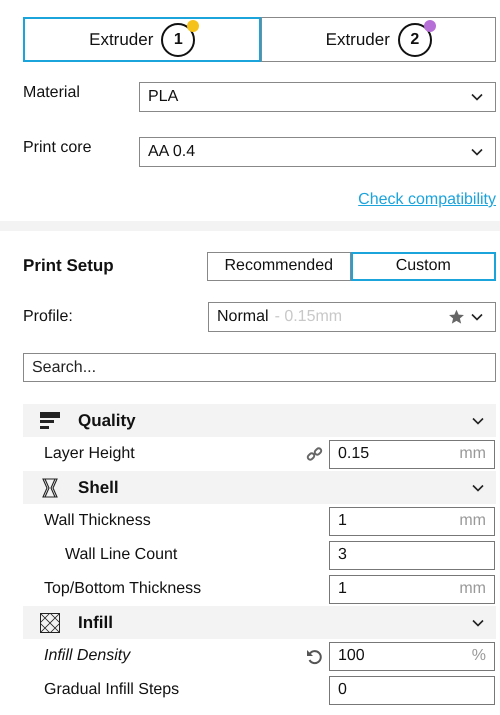  What do you see at coordinates (50, 622) in the screenshot?
I see `infill-icon` at bounding box center [50, 622].